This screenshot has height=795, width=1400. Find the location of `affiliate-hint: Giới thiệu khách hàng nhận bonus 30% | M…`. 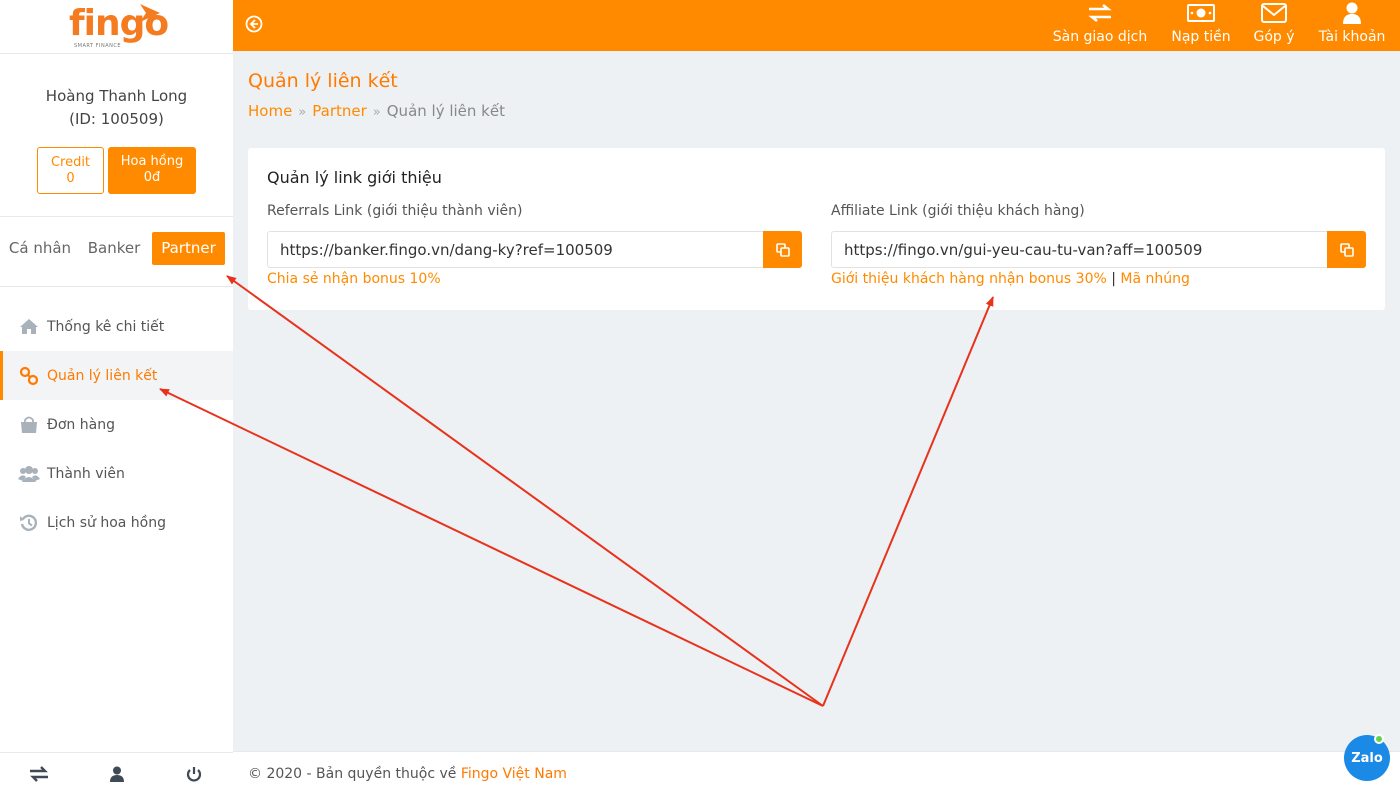

affiliate-hint: Giới thiệu khách hàng nhận bonus 30% | M… is located at coordinates (1010, 279).